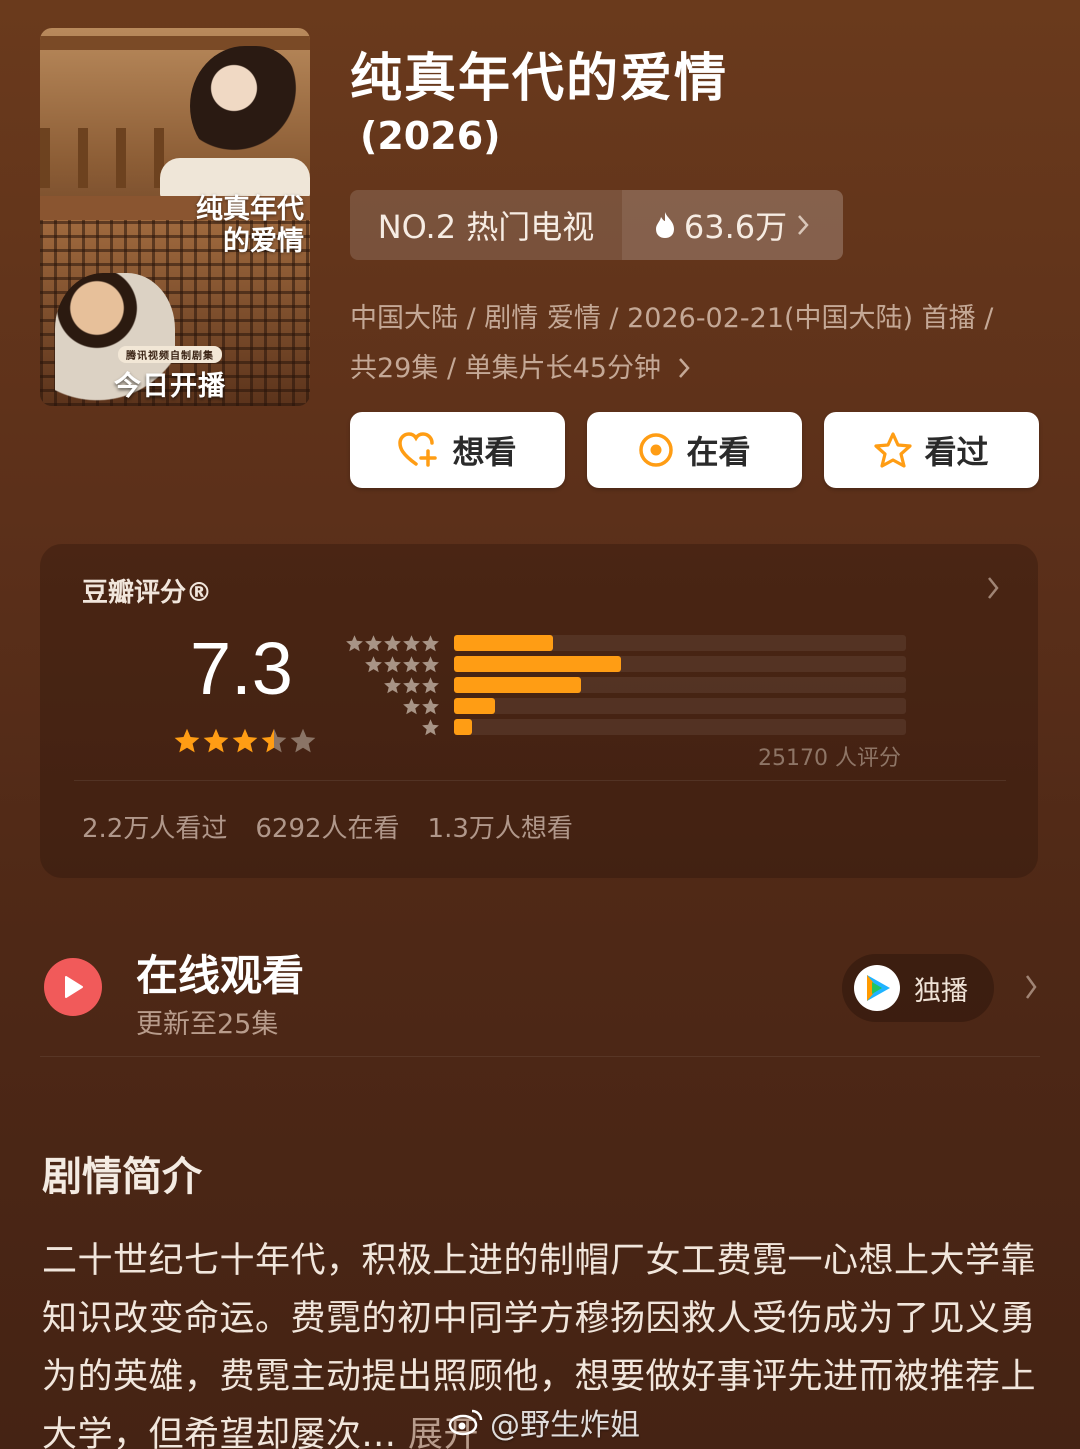  I want to click on watching-count: 6292人在看, so click(327, 826).